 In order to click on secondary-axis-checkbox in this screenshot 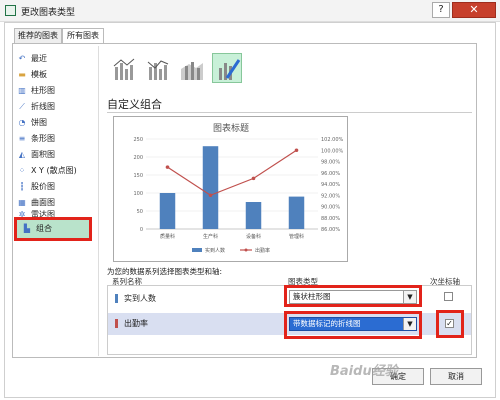, I will do `click(448, 296)`.